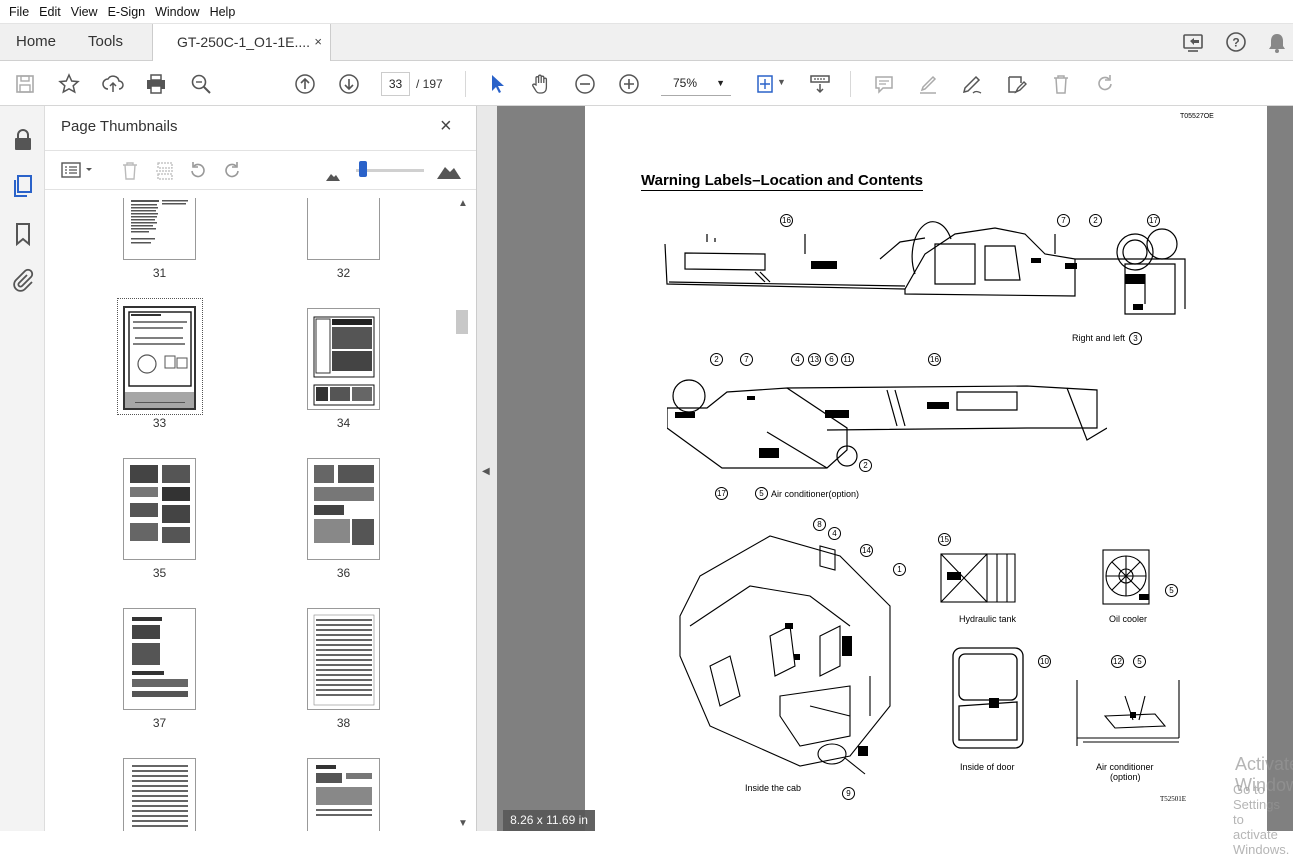 The width and height of the screenshot is (1293, 857). What do you see at coordinates (177, 12) in the screenshot?
I see `menu-window: Window` at bounding box center [177, 12].